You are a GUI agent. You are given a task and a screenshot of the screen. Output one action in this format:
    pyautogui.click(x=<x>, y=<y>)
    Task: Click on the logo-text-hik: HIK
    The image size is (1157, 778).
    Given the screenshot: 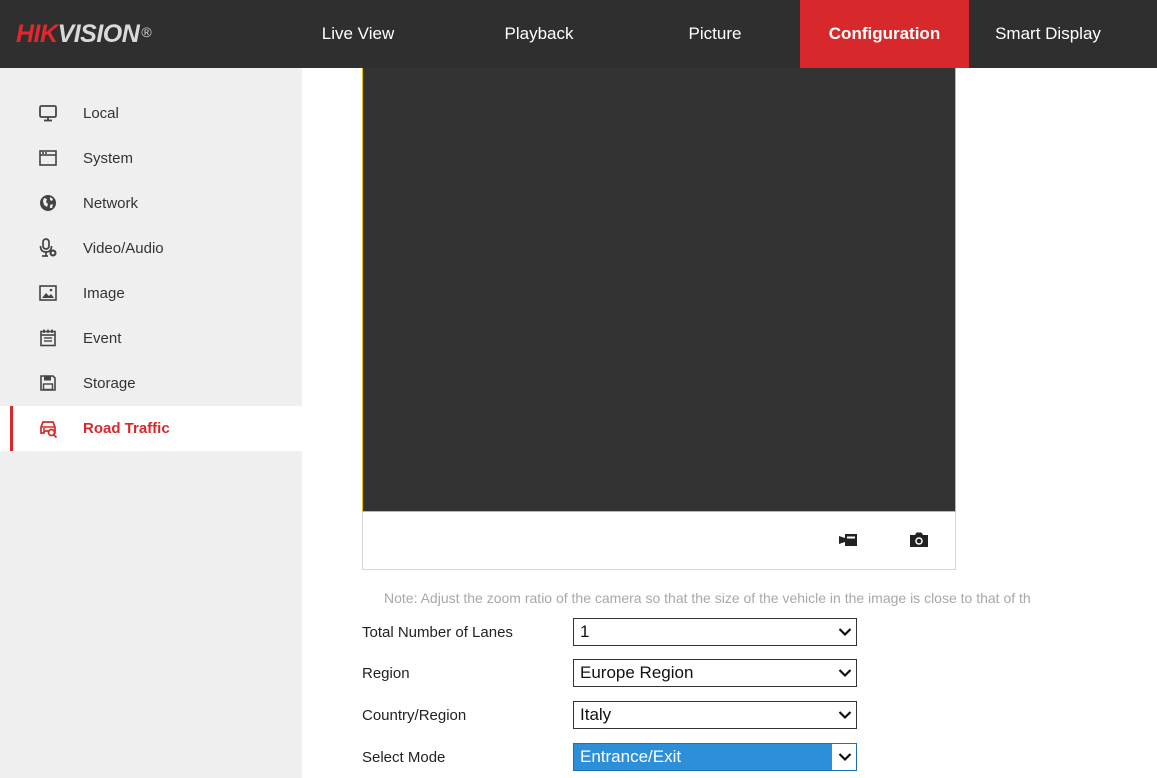 What is the action you would take?
    pyautogui.click(x=37, y=34)
    